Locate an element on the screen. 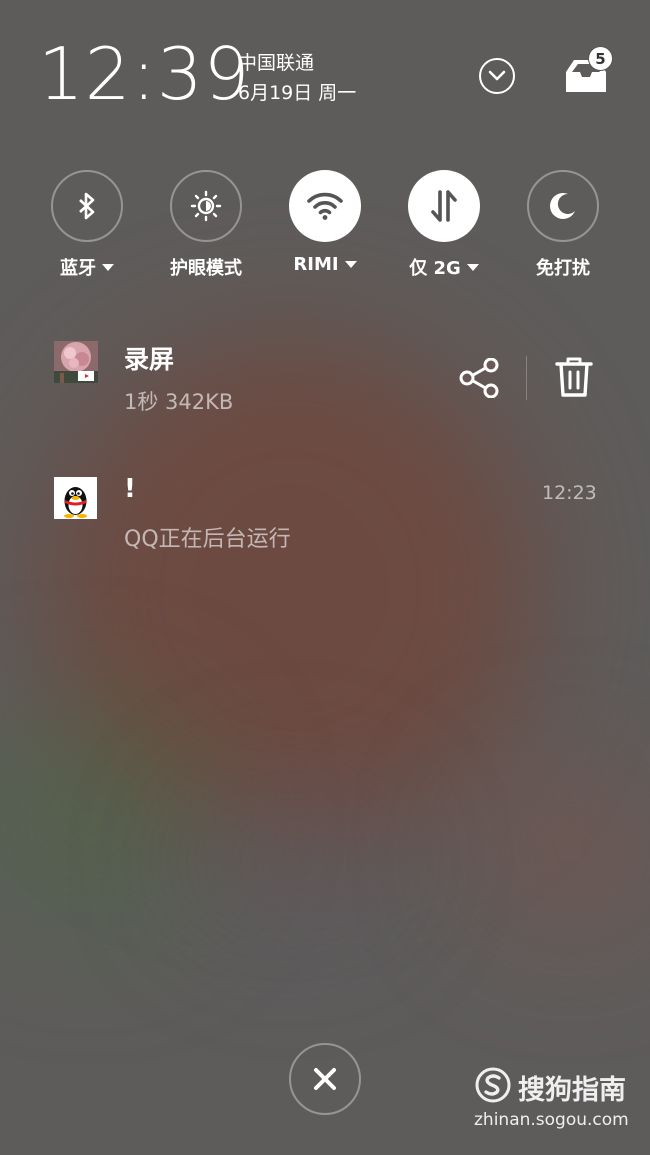 Image resolution: width=650 pixels, height=1155 pixels. clock: 12:39 is located at coordinates (144, 74).